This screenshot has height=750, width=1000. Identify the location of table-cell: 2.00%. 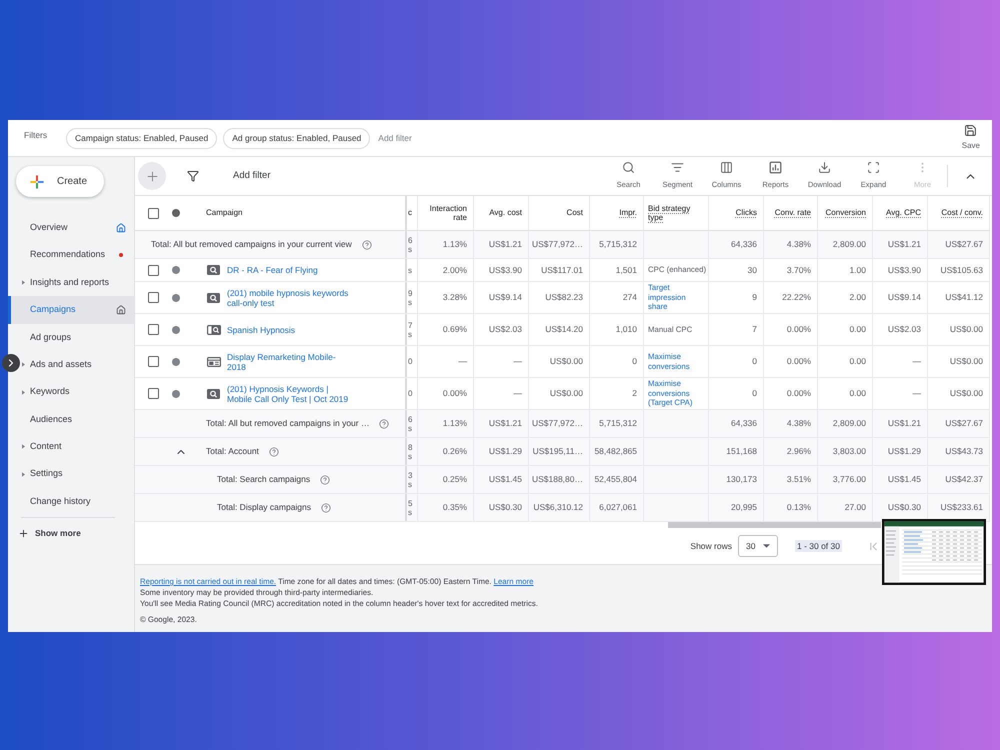
(446, 270).